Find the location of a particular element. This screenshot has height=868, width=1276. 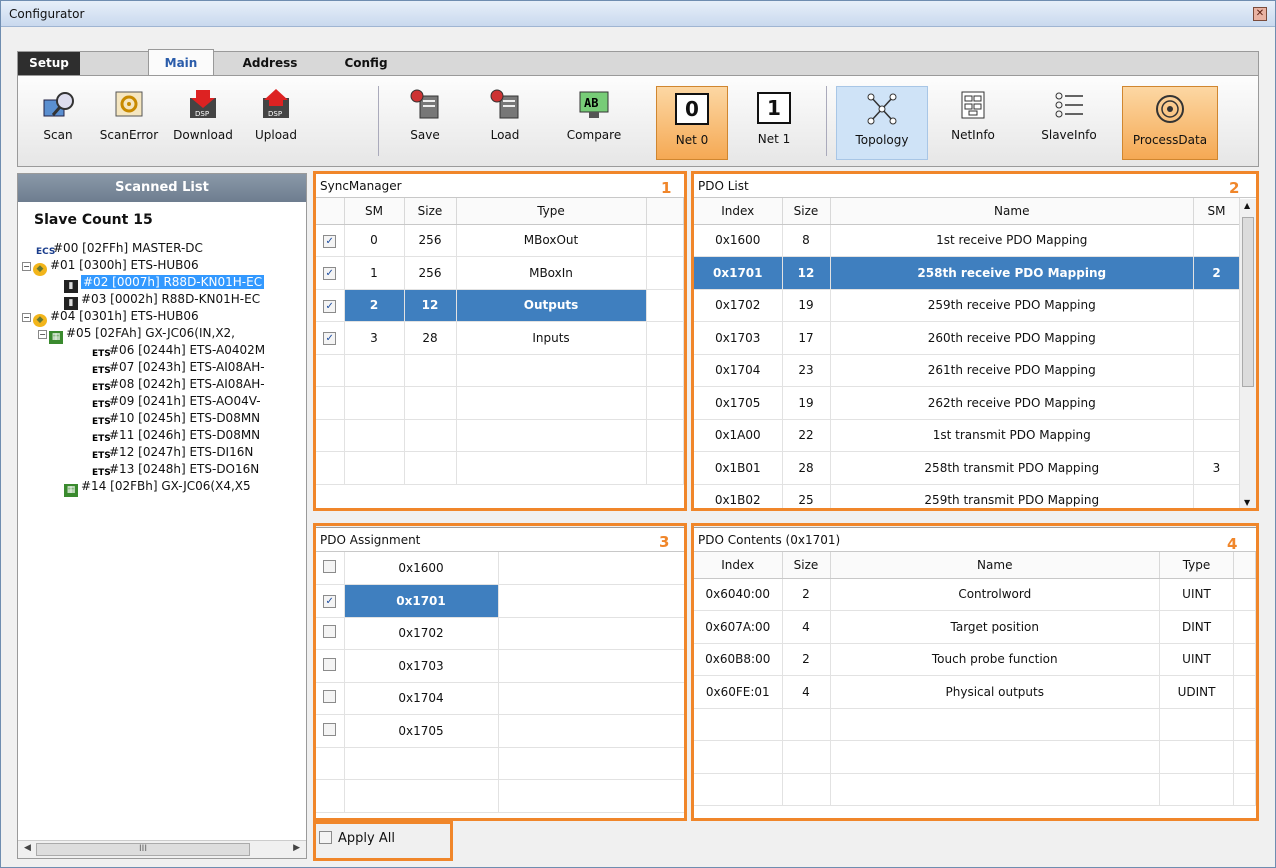

scan-button: Scan is located at coordinates (58, 122).